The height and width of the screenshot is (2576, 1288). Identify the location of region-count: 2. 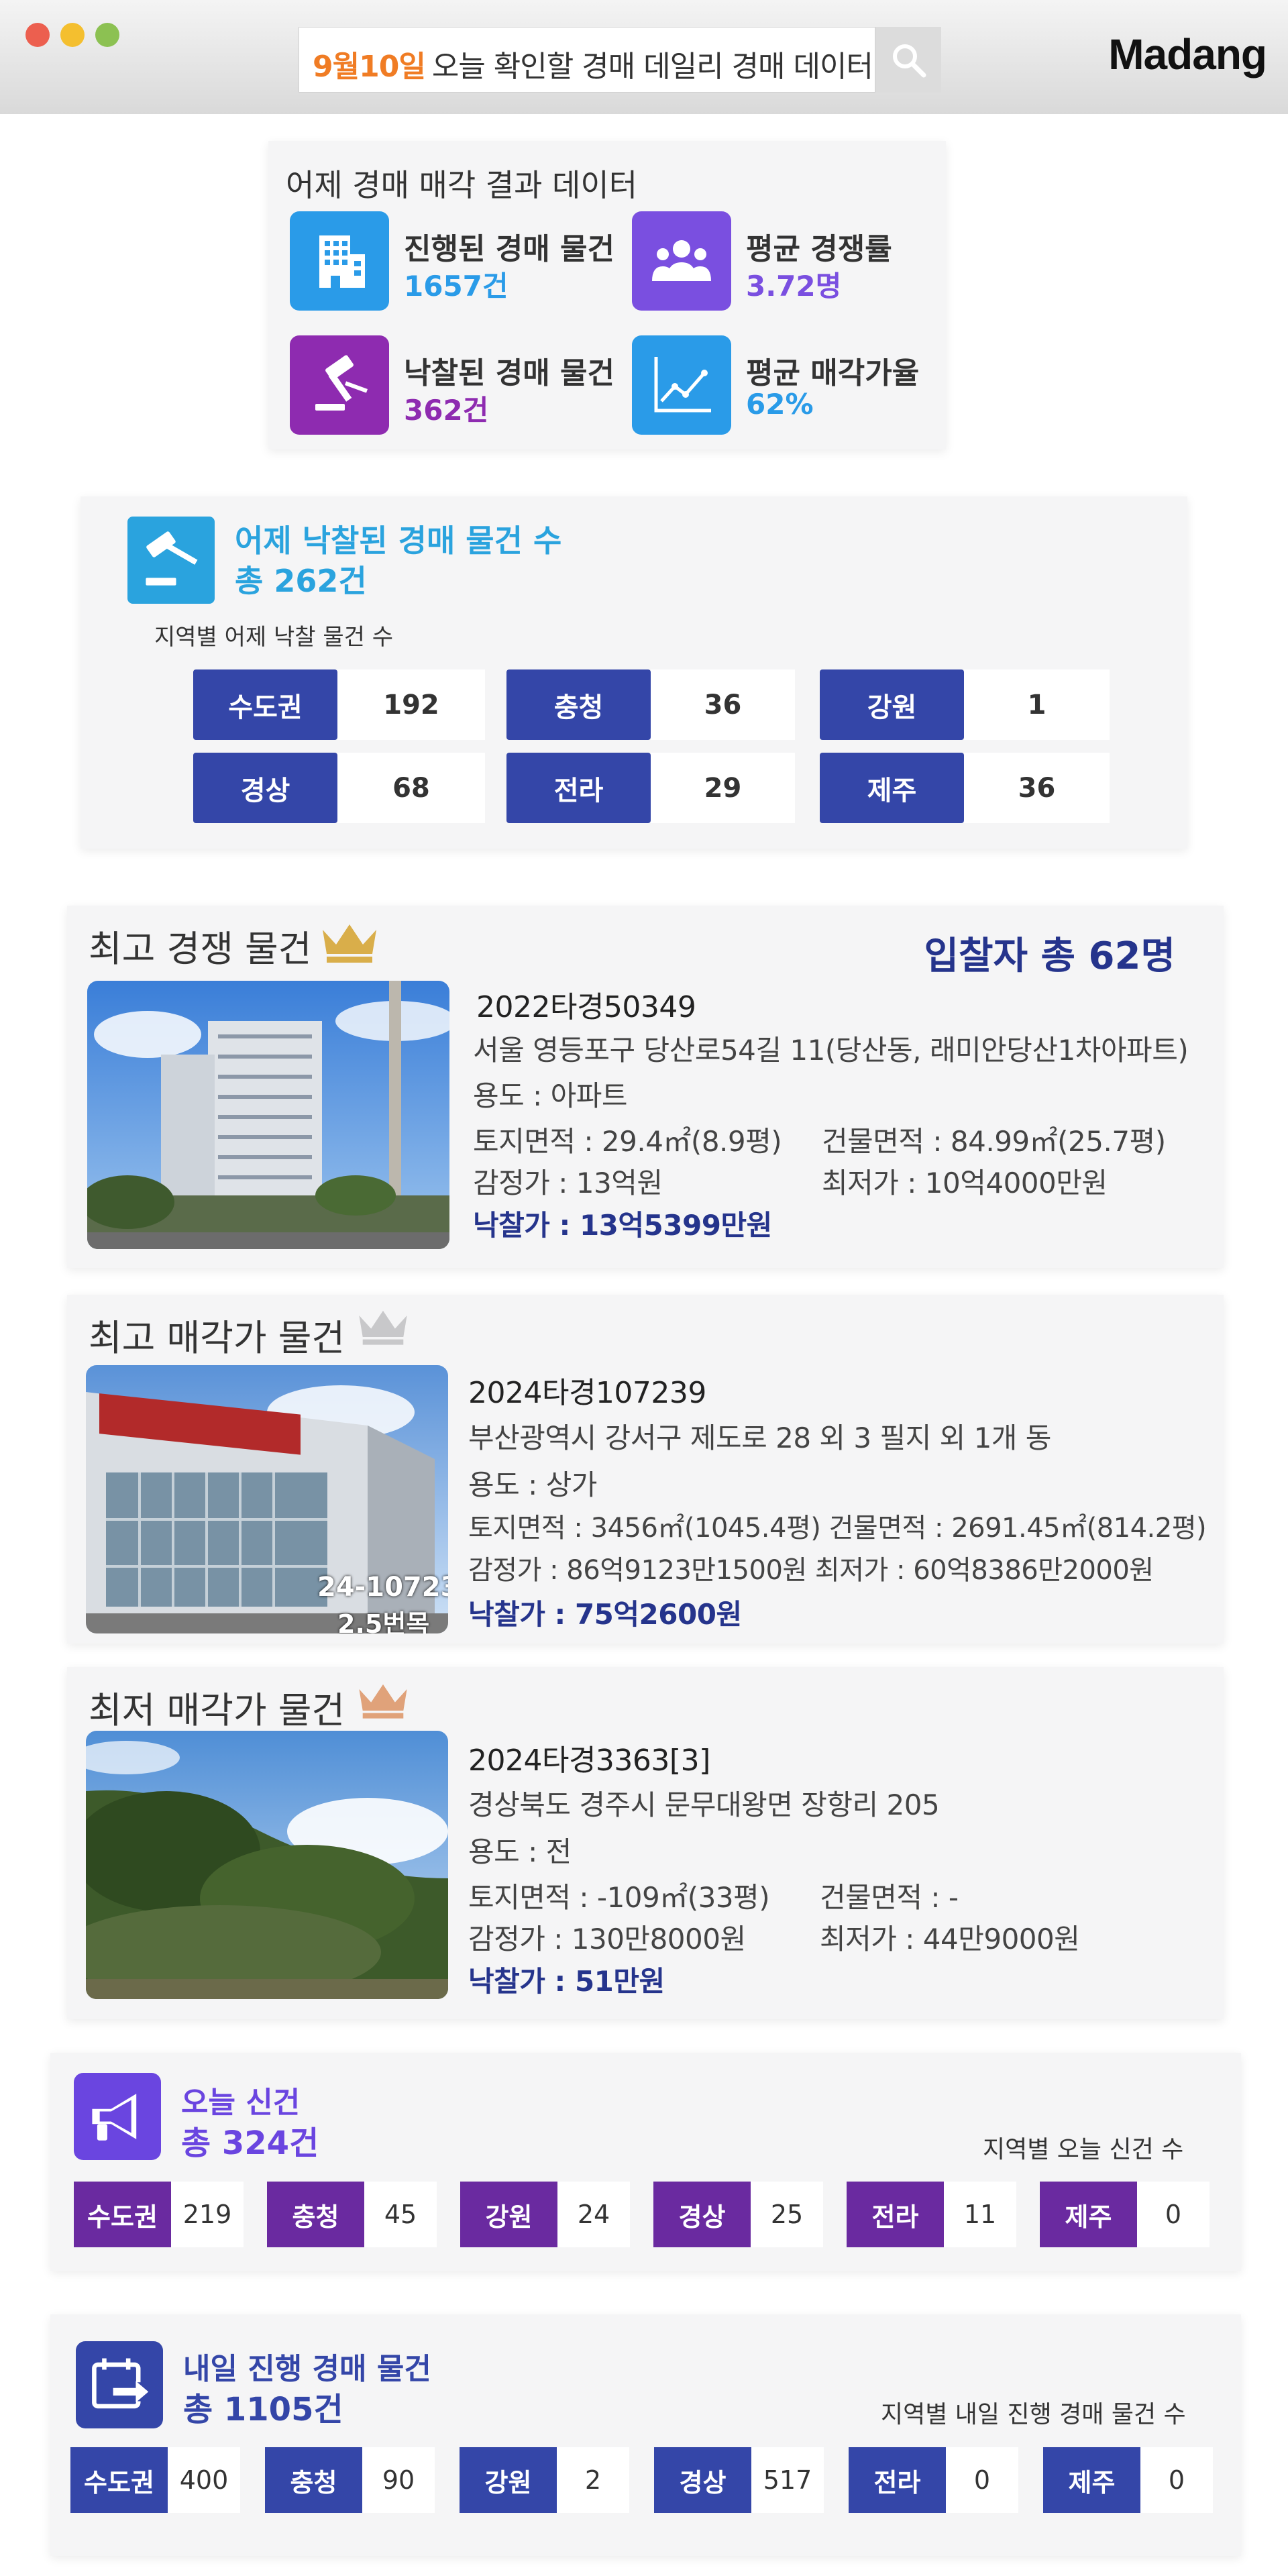
(593, 2480).